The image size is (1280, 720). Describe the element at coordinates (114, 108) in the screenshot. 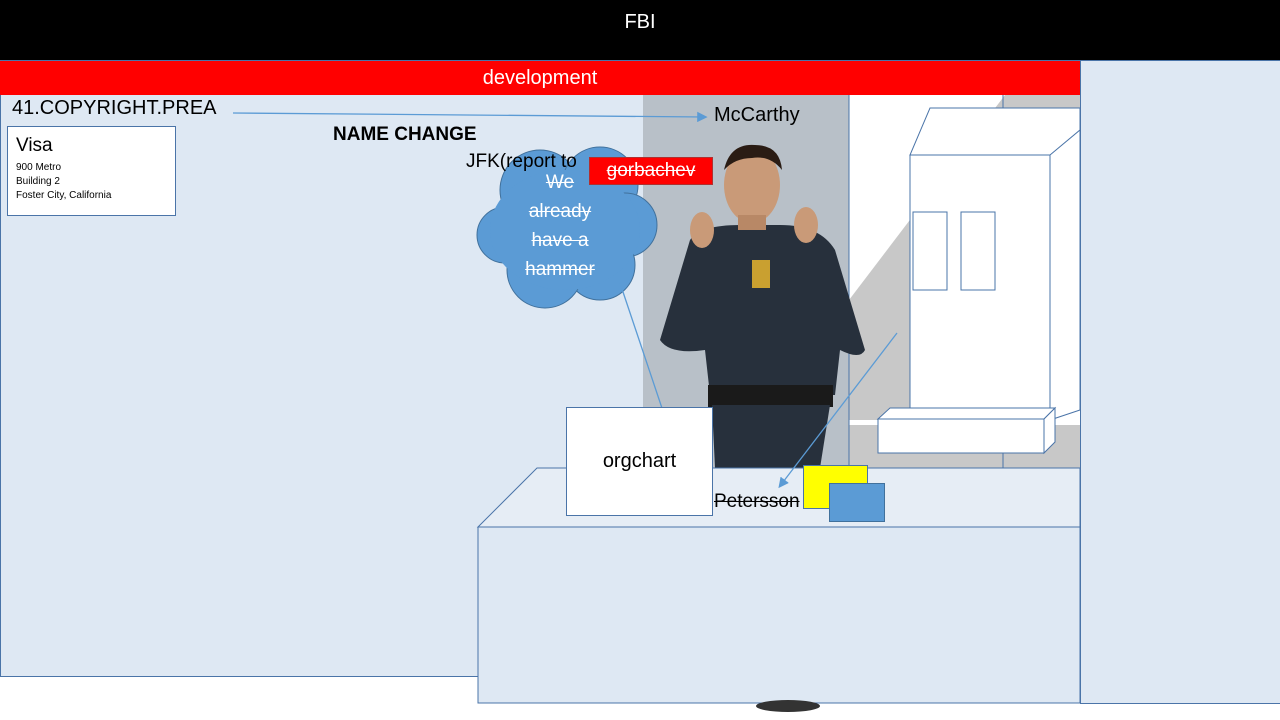

I see `copyright-label: 41.COPYRIGHT.PREA` at that location.